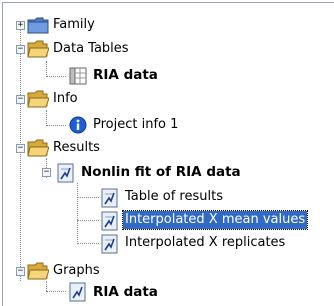 Image resolution: width=334 pixels, height=306 pixels. What do you see at coordinates (78, 294) in the screenshot?
I see `graph-icon` at bounding box center [78, 294].